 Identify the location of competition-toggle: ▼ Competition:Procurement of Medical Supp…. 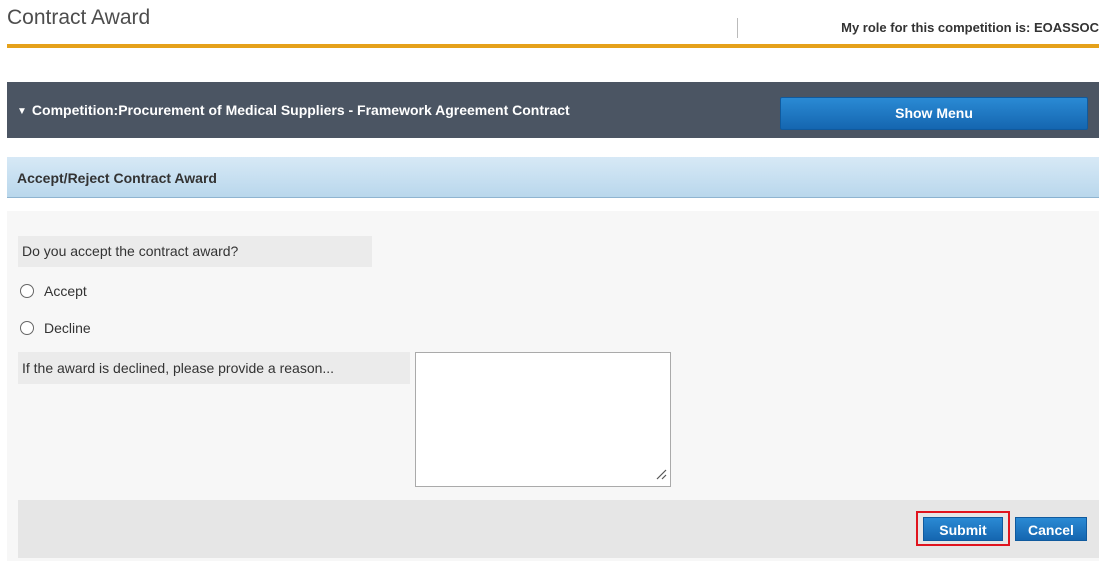
(293, 110).